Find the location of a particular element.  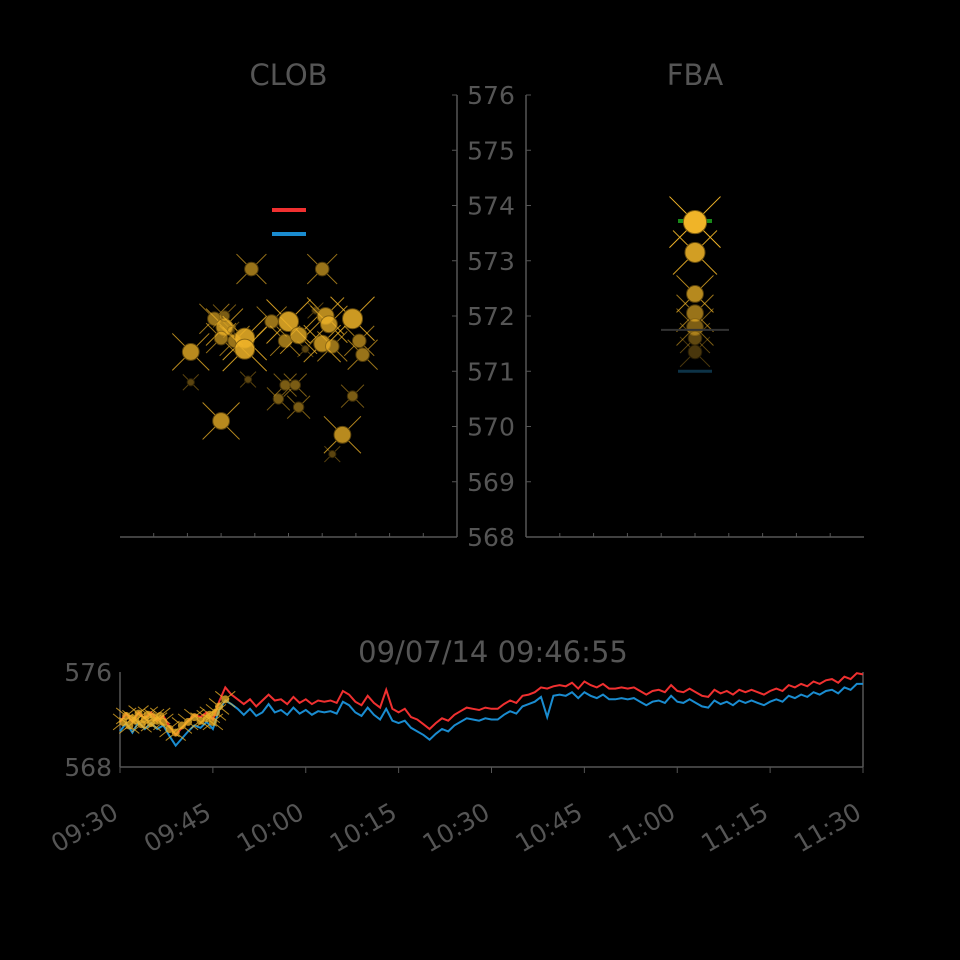

y-tick-label: 573 is located at coordinates (491, 261).